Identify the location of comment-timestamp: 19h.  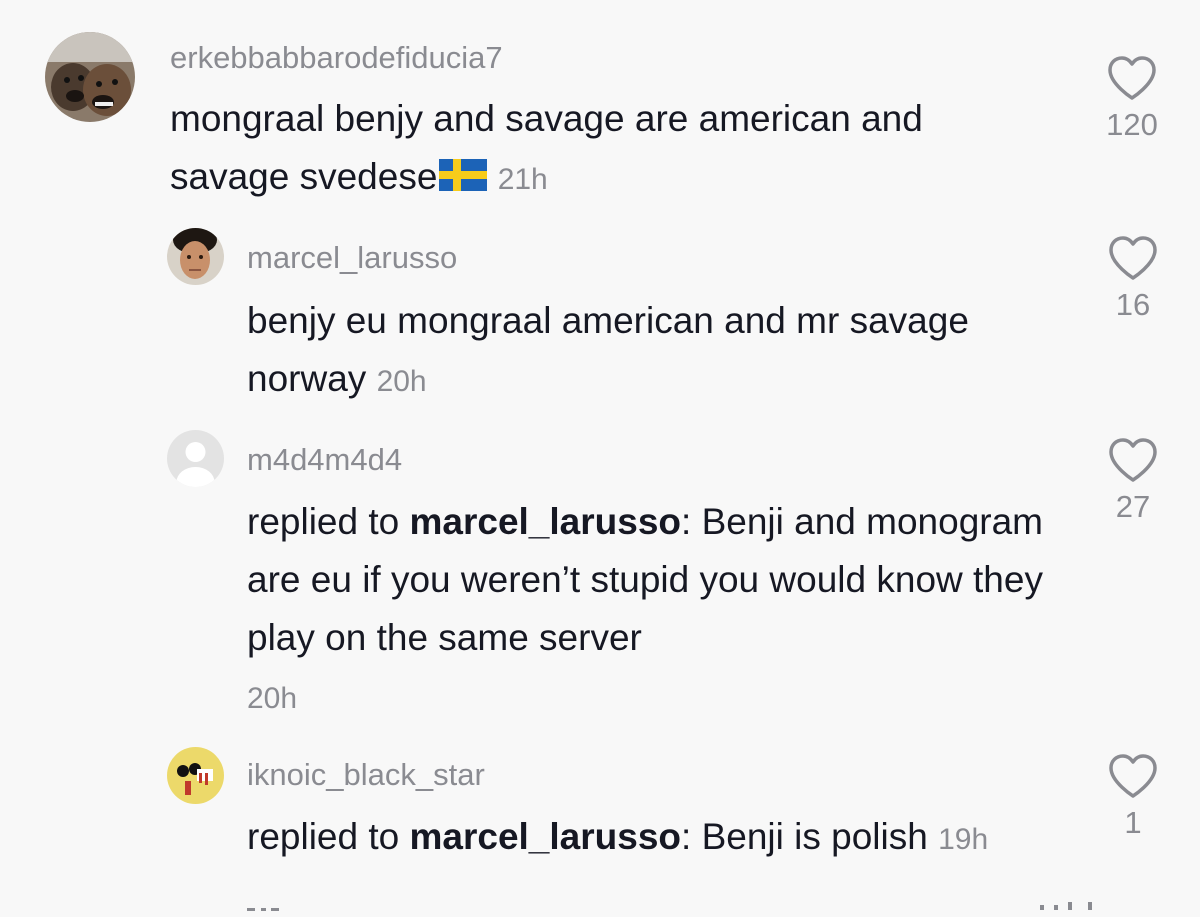
(963, 839).